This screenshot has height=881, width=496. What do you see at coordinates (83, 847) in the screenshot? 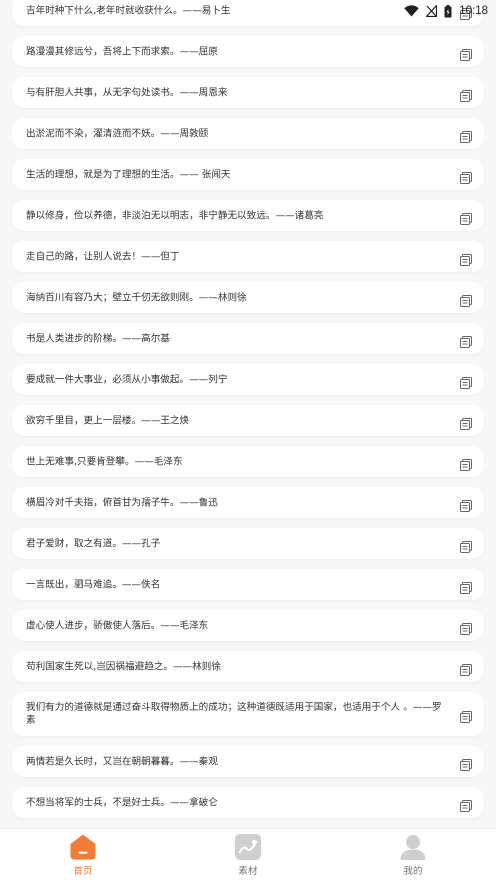
I see `home-icon` at bounding box center [83, 847].